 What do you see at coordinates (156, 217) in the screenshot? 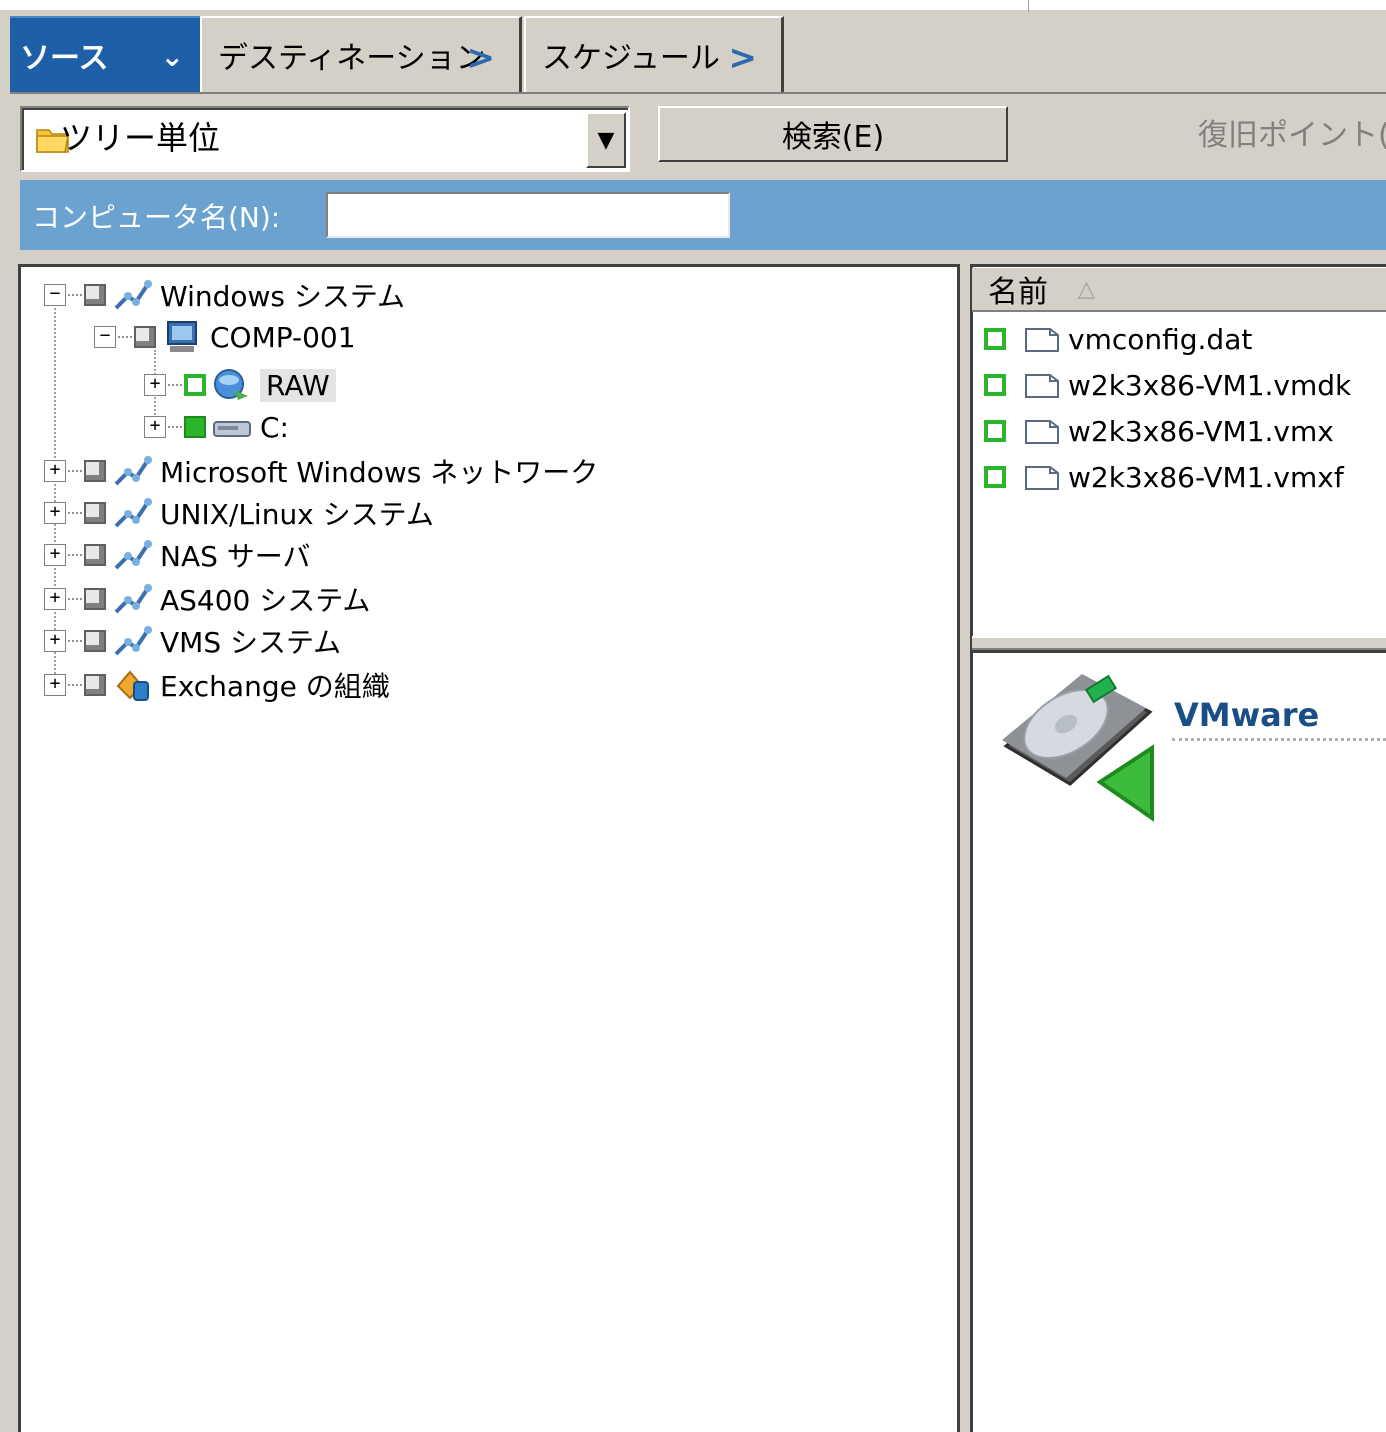
I see `computer-name-label: コンピュータ名(N):` at bounding box center [156, 217].